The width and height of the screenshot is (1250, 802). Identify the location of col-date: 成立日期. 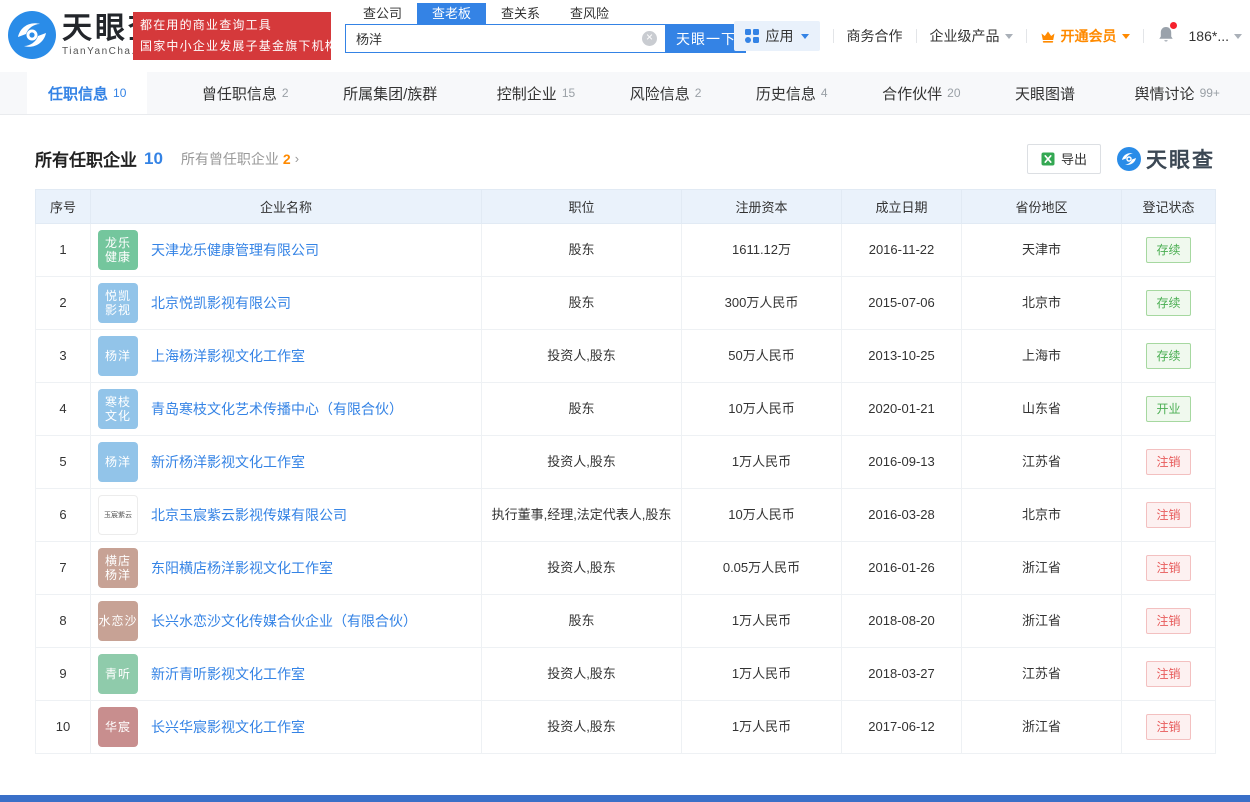
(901, 206).